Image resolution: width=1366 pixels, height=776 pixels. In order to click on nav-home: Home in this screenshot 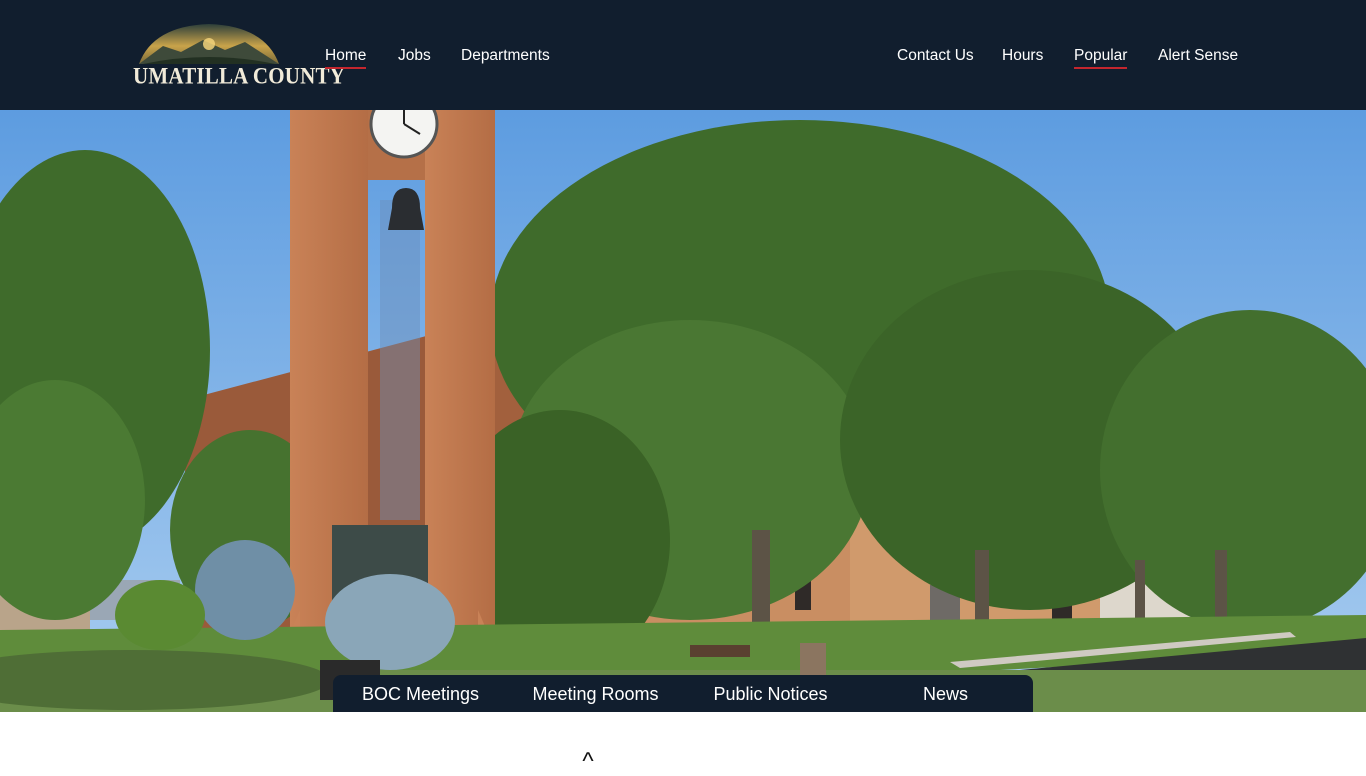, I will do `click(346, 58)`.